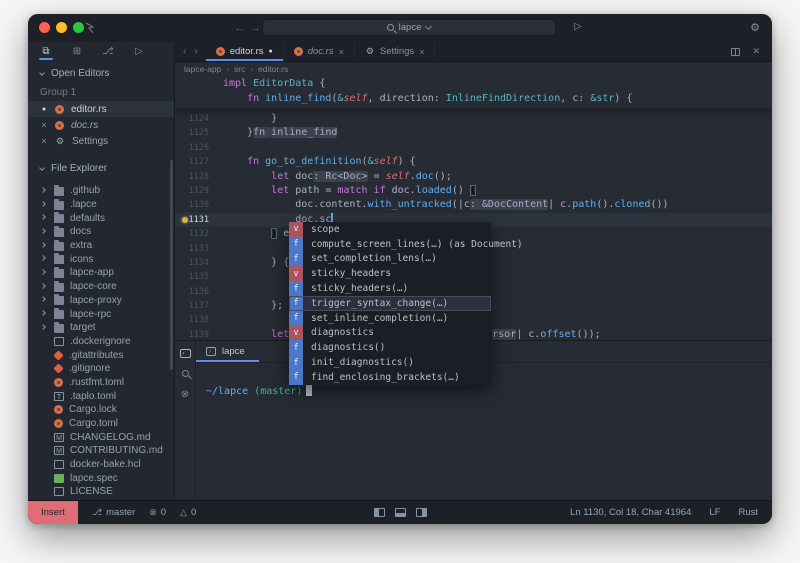 This screenshot has height=563, width=800. Describe the element at coordinates (736, 51) in the screenshot. I see `split-editor-icon` at that location.